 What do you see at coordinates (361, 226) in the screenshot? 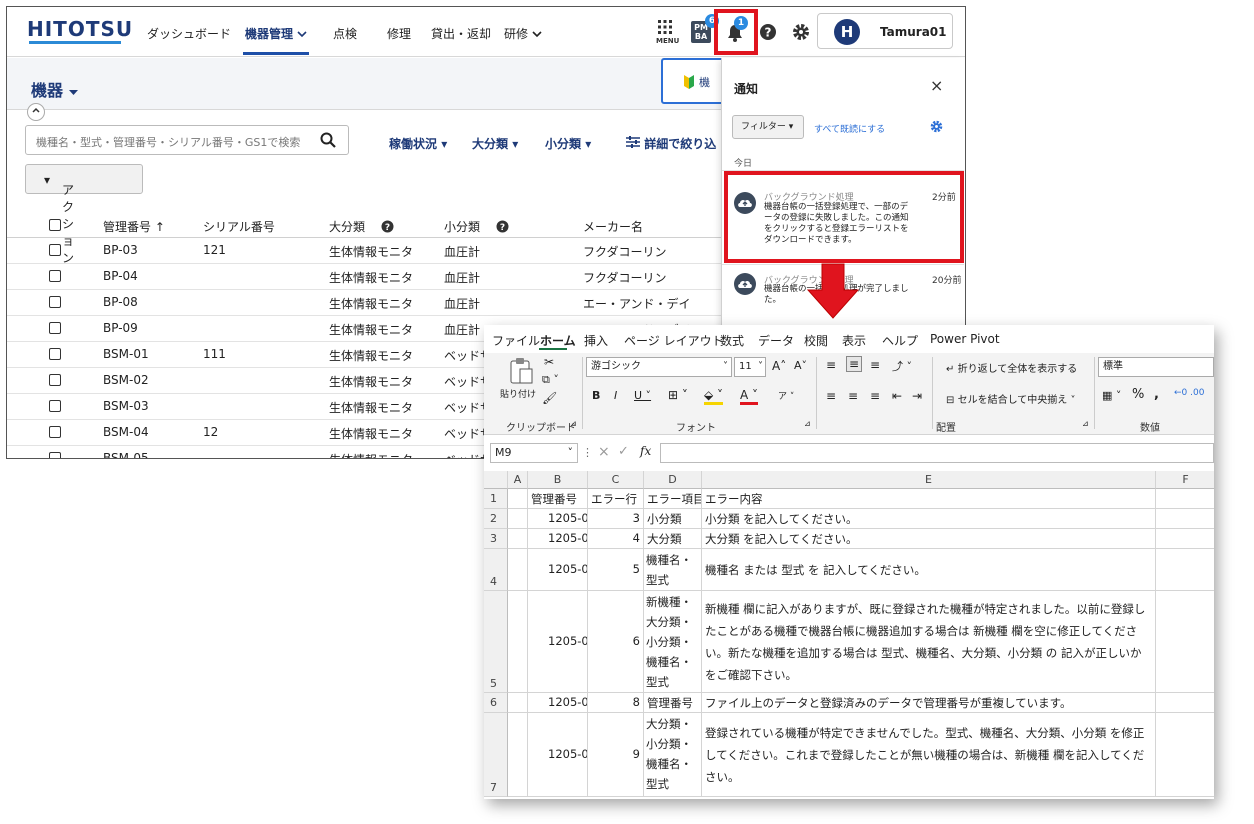
I see `header-major-category: 大分類 ?` at bounding box center [361, 226].